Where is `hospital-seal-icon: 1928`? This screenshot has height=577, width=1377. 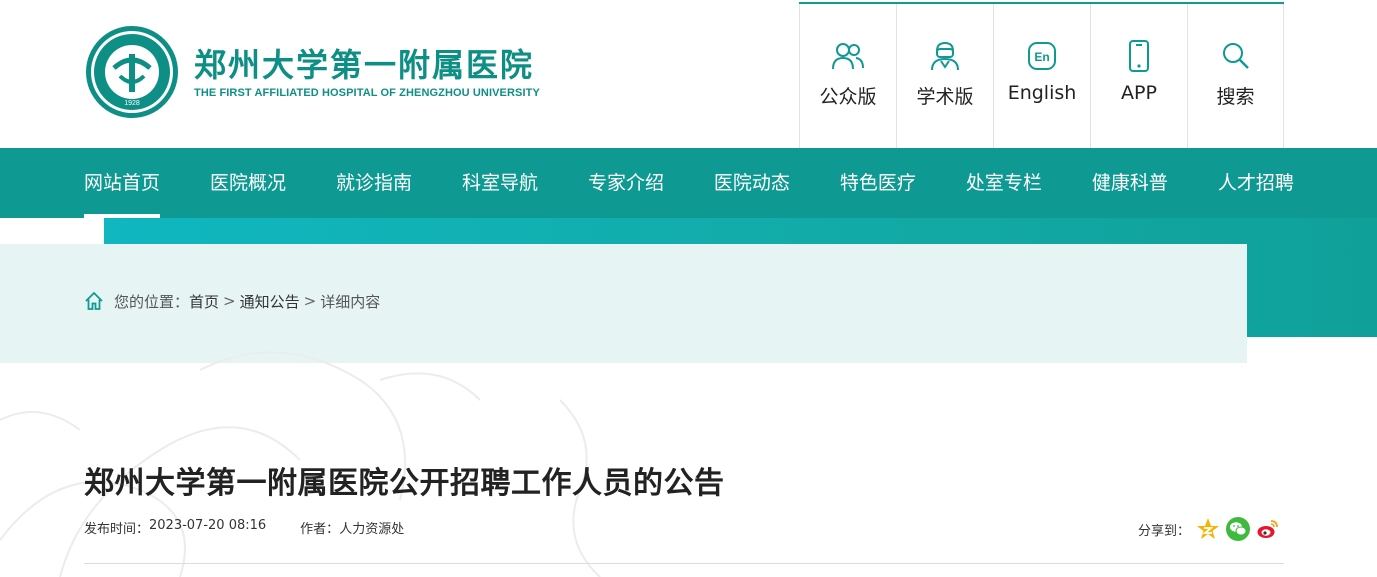 hospital-seal-icon: 1928 is located at coordinates (132, 72).